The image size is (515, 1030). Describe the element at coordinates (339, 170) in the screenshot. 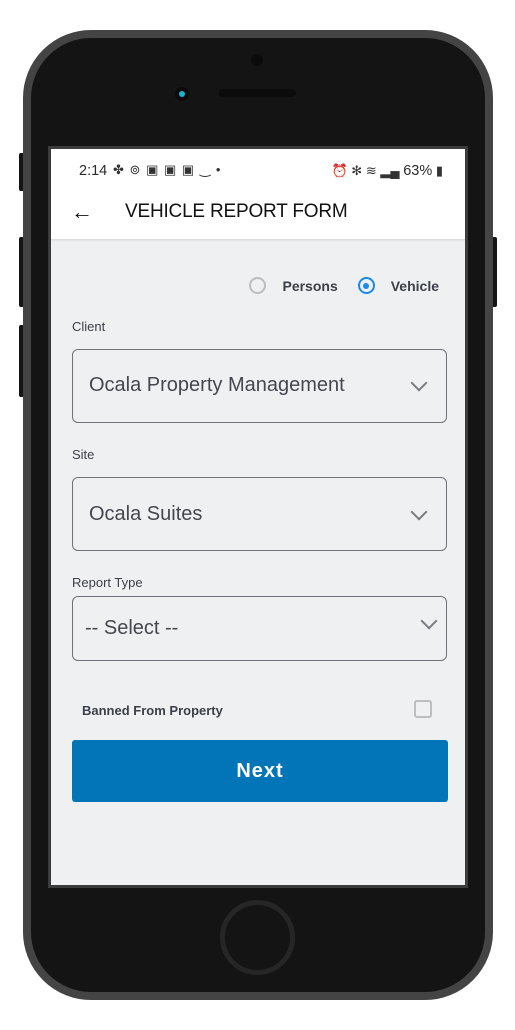

I see `alarm-icon: ⏰` at that location.